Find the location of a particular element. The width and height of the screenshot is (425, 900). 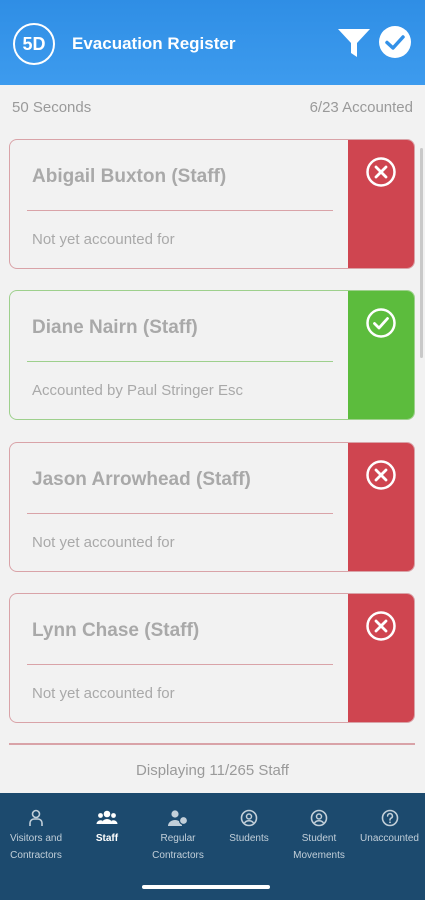

nav-label: Unaccounted is located at coordinates (389, 838).